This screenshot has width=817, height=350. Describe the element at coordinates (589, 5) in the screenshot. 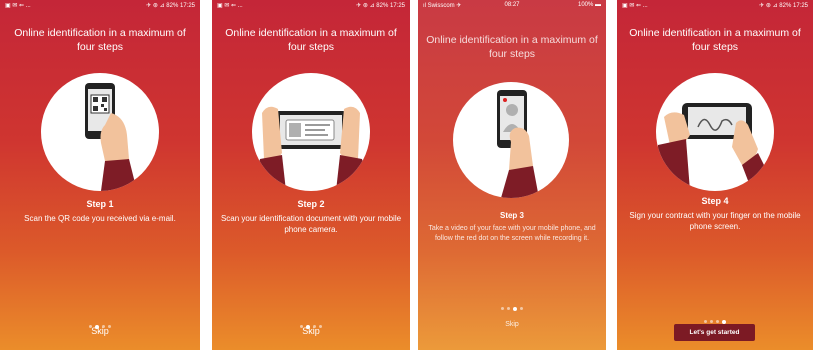

I see `status-right: 100% ▬` at that location.